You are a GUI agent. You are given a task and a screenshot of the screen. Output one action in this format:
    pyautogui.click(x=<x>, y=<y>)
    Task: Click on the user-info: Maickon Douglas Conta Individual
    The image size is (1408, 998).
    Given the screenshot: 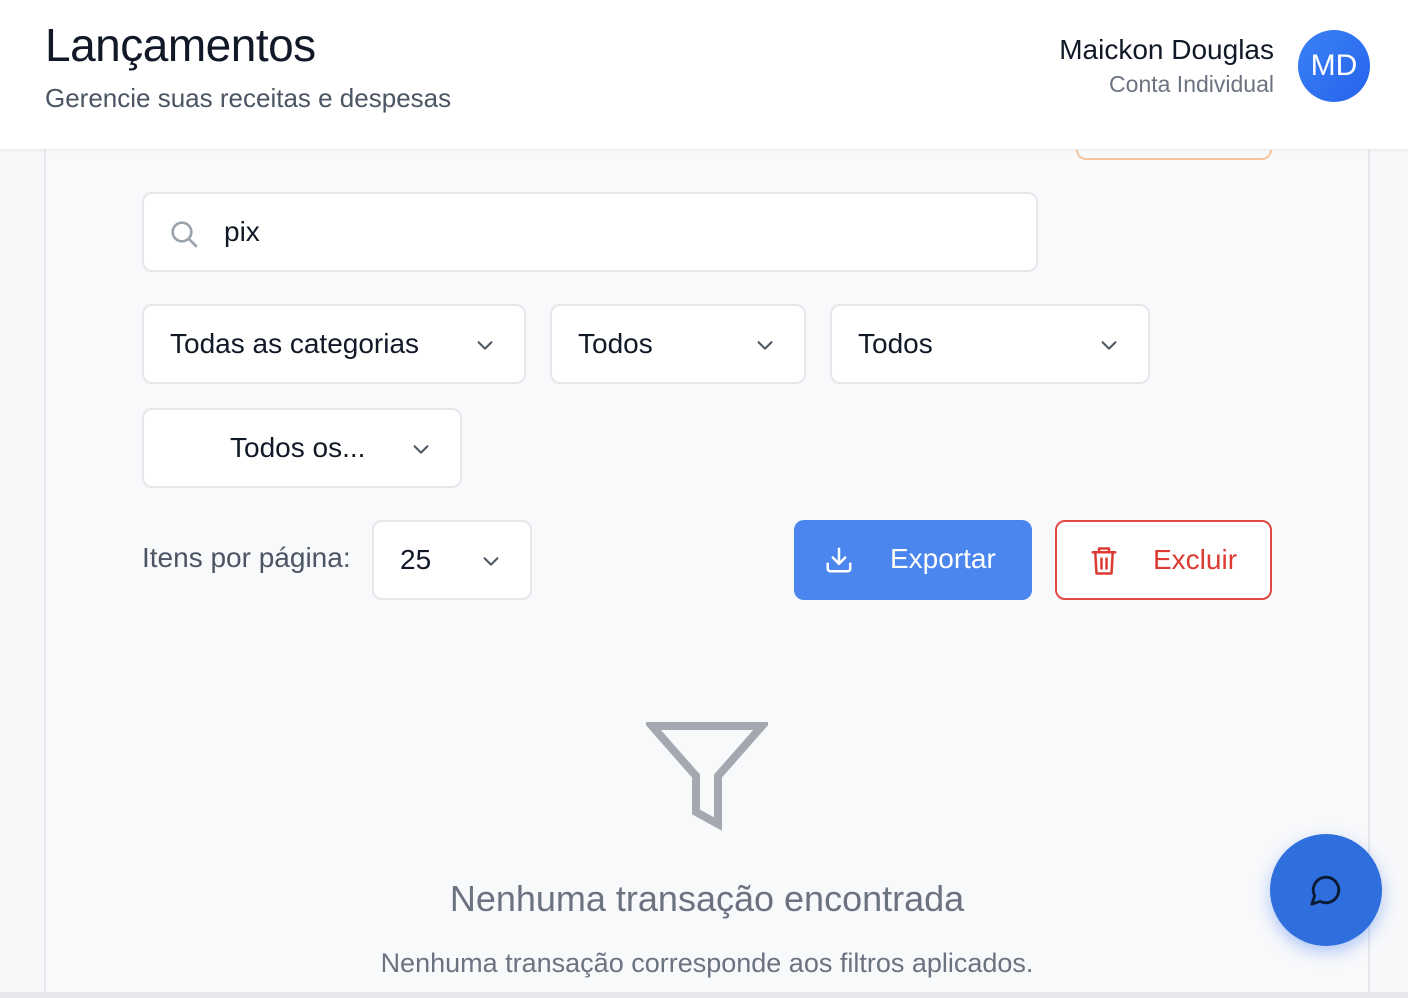 What is the action you would take?
    pyautogui.click(x=1166, y=67)
    